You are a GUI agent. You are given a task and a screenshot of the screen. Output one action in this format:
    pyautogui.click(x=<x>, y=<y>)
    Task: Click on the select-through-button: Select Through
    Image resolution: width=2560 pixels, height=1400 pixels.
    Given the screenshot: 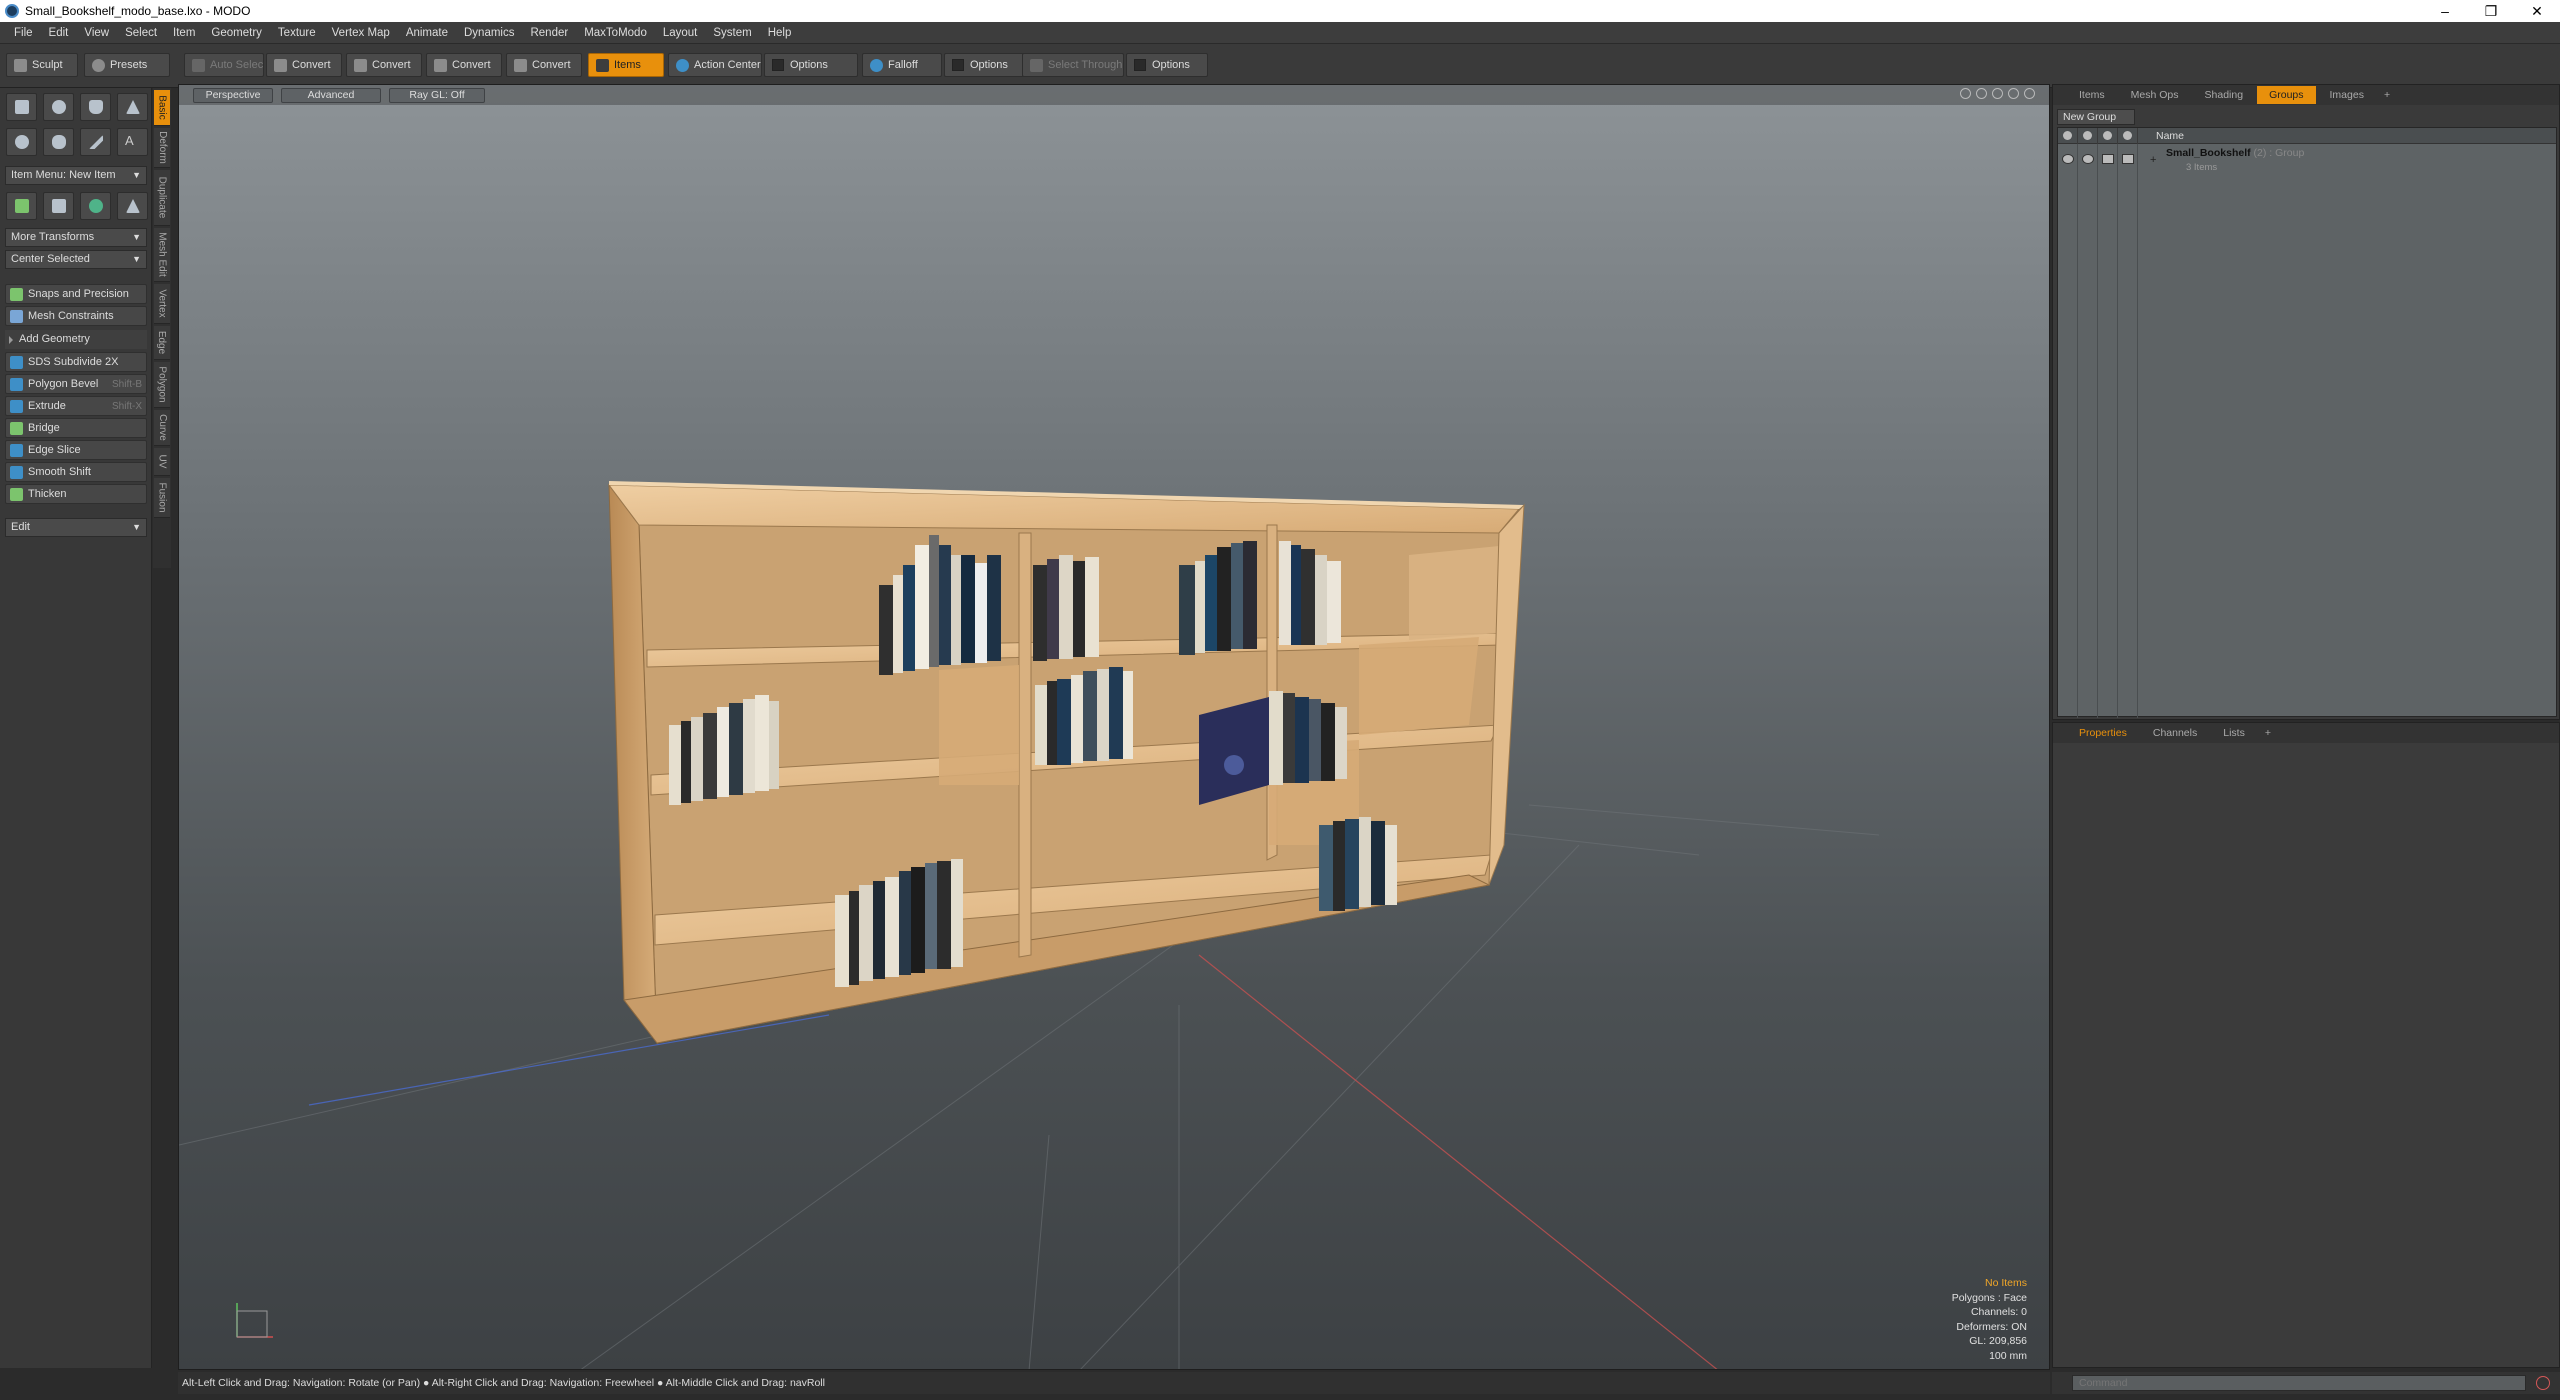 What is the action you would take?
    pyautogui.click(x=1073, y=65)
    